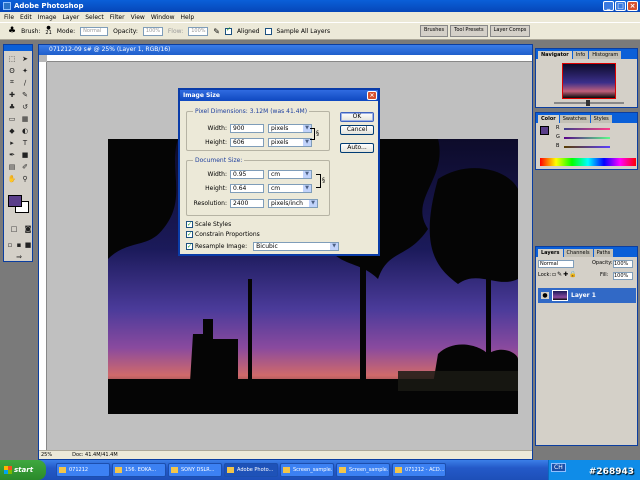  What do you see at coordinates (290, 188) in the screenshot?
I see `doc-height-unit-select: cm ▼` at bounding box center [290, 188].